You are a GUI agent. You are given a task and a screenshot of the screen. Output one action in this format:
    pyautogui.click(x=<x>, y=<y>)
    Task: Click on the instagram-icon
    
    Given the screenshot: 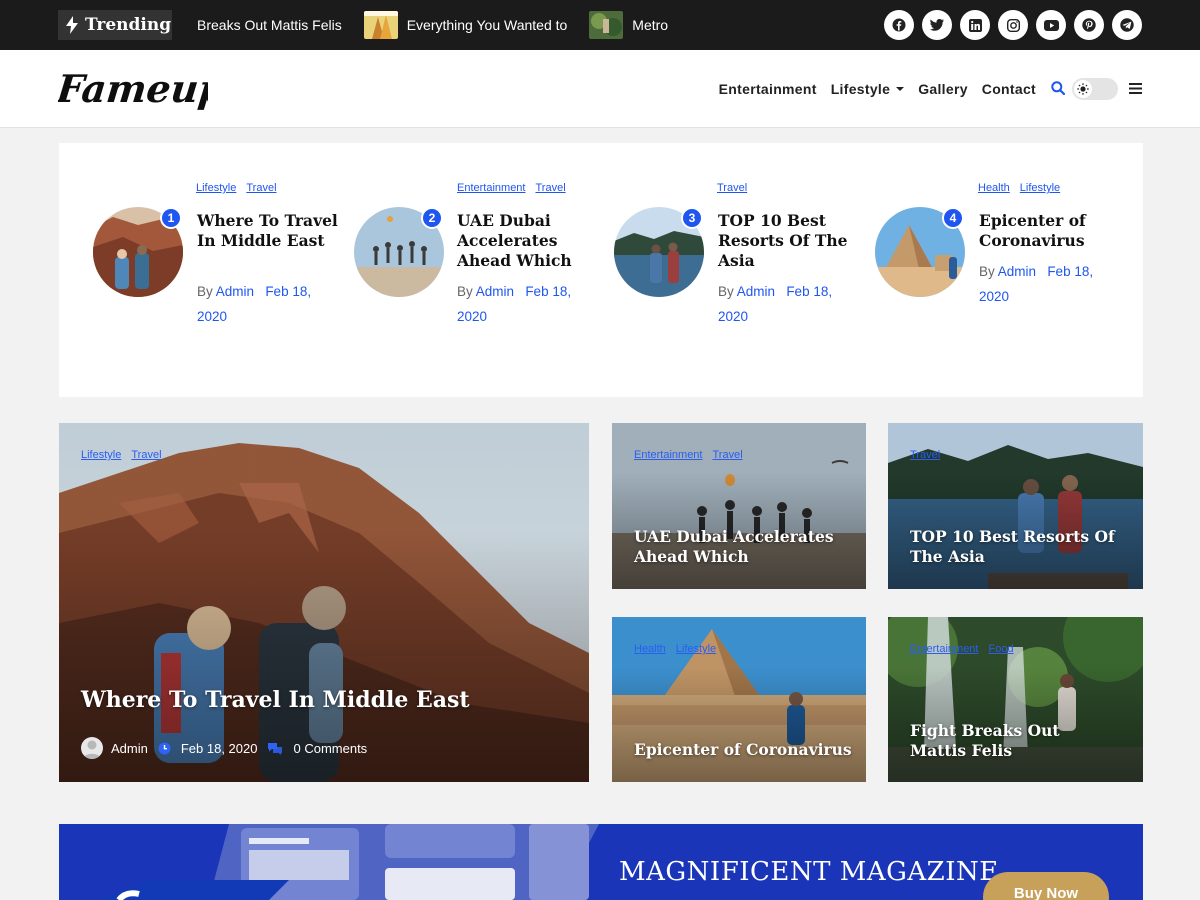 What is the action you would take?
    pyautogui.click(x=1013, y=25)
    